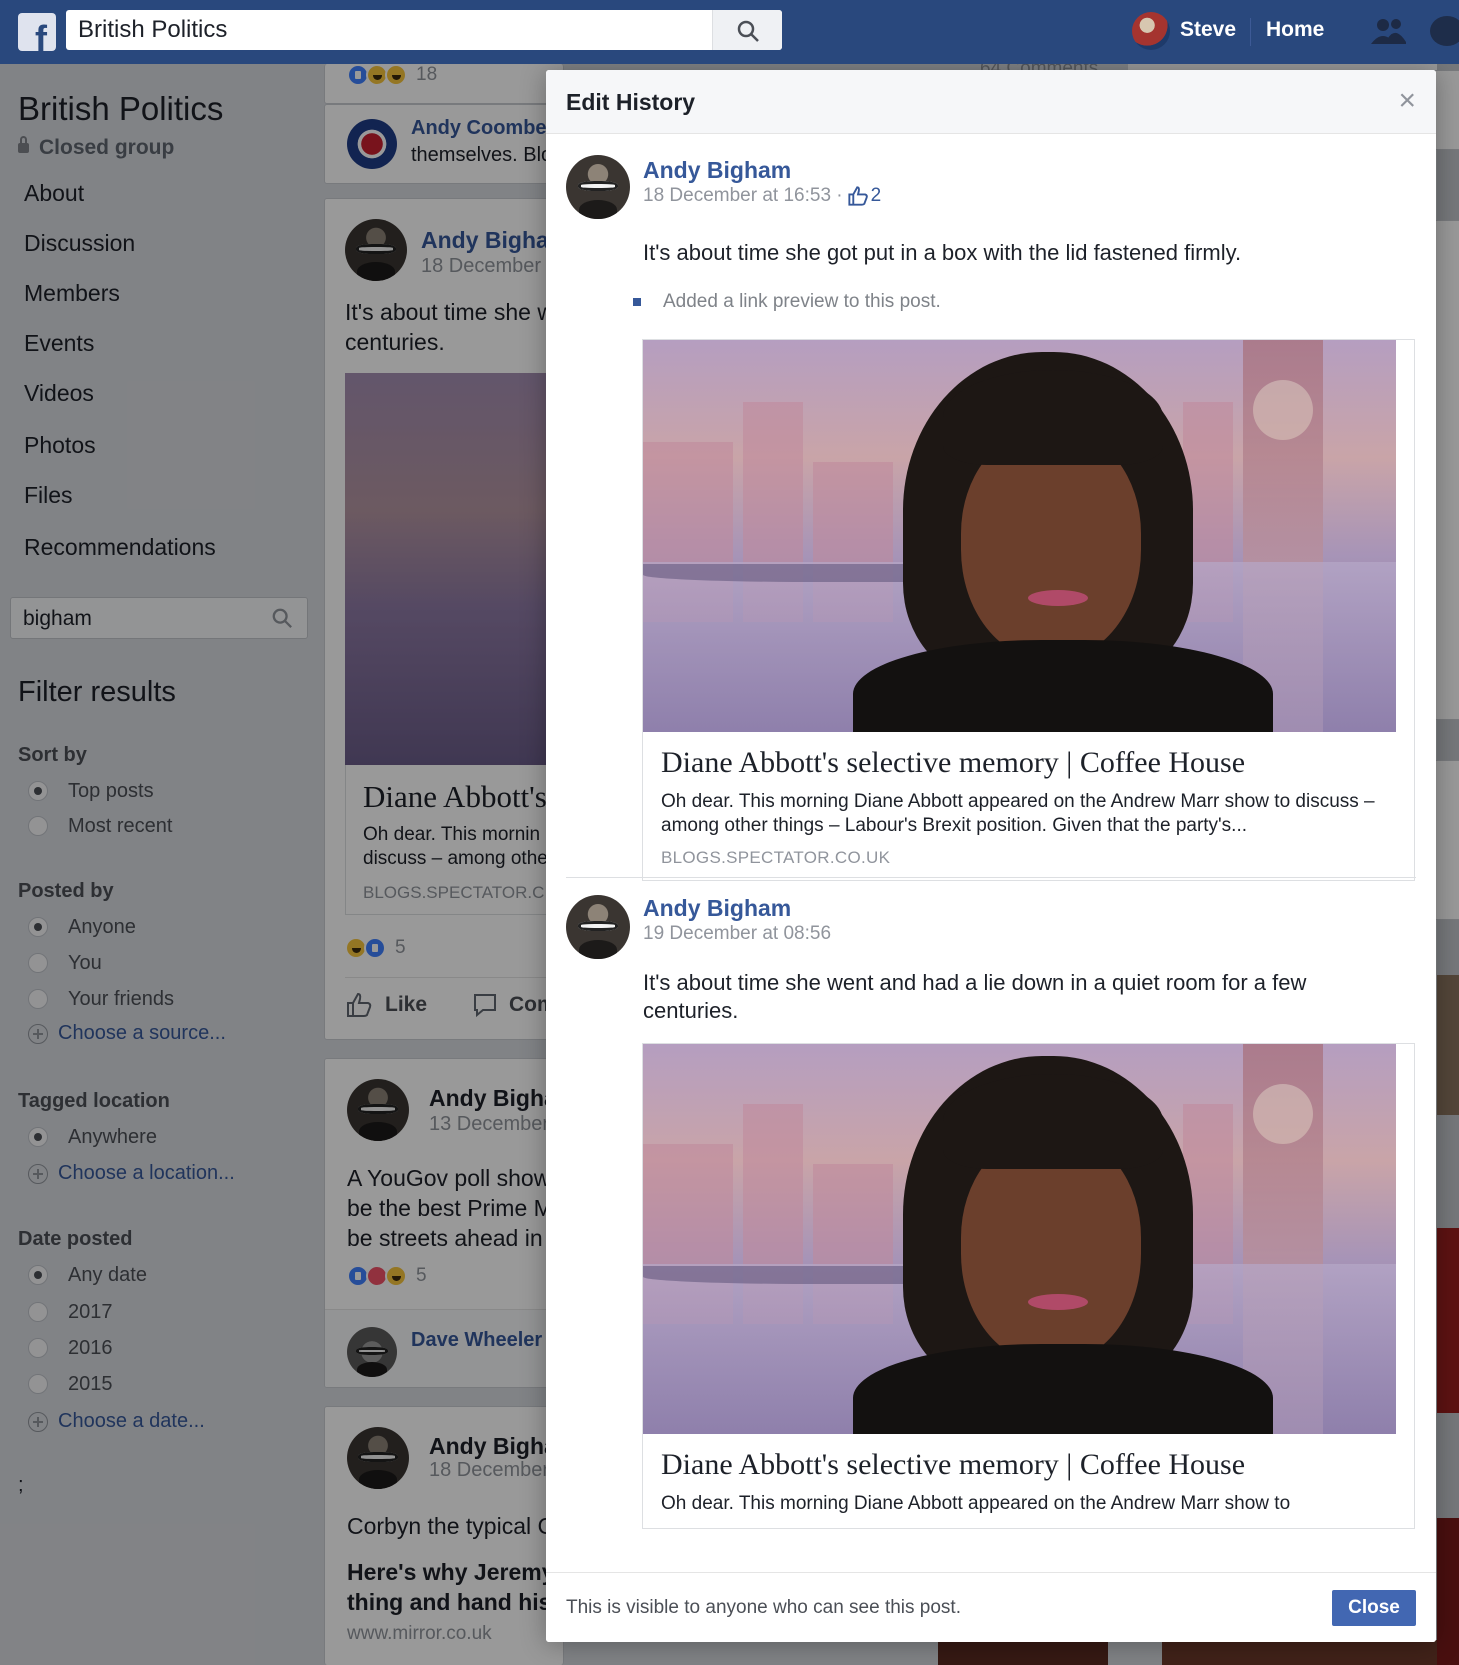 The width and height of the screenshot is (1459, 1665). What do you see at coordinates (1151, 31) in the screenshot?
I see `user-avatar` at bounding box center [1151, 31].